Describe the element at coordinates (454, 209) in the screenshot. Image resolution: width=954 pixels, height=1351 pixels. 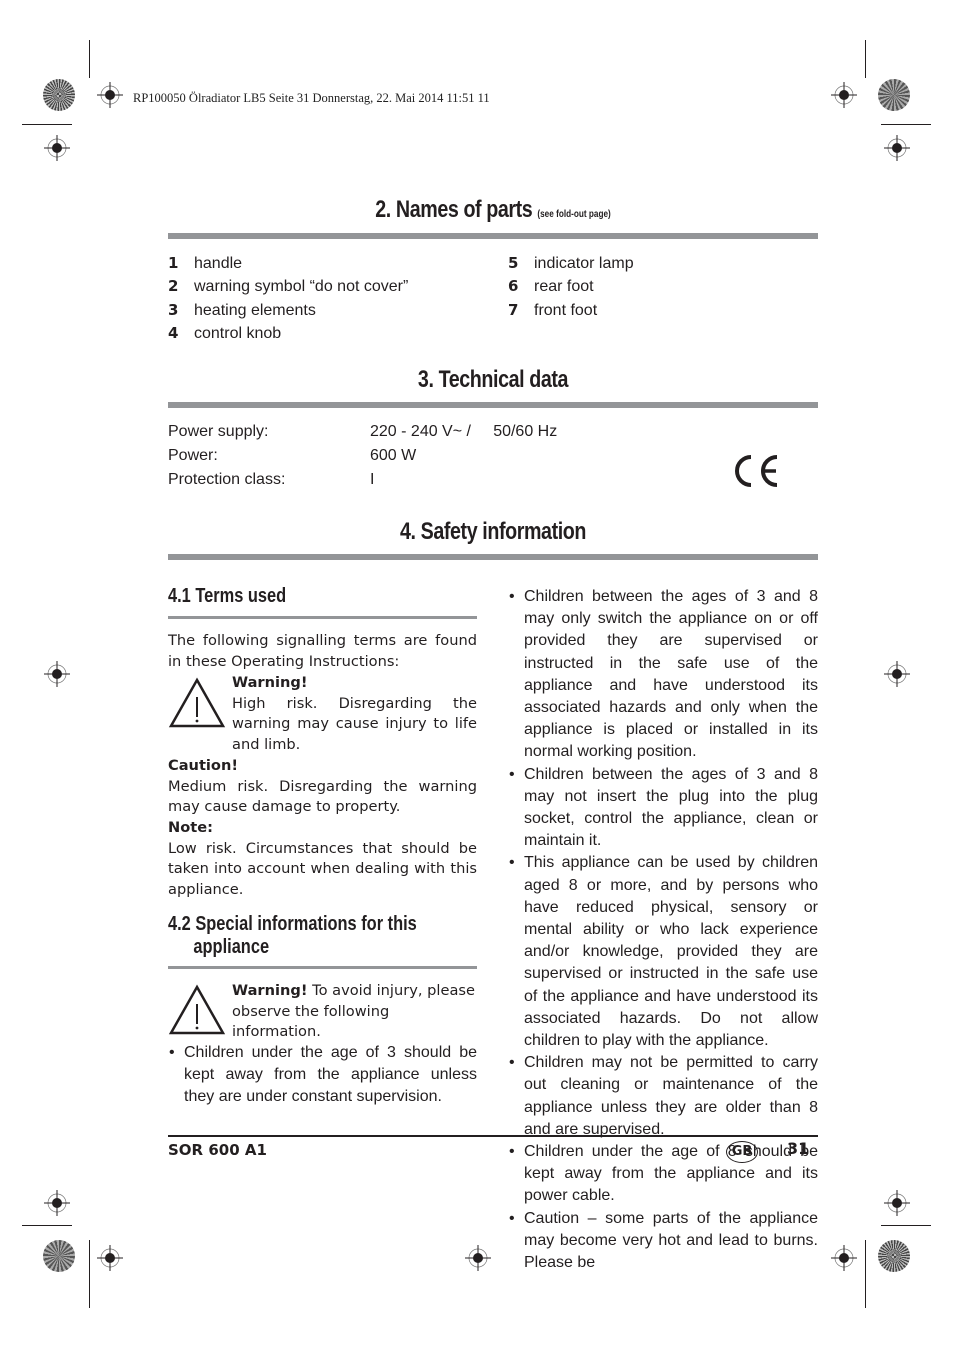
I see `title-text: 2. Names of parts` at that location.